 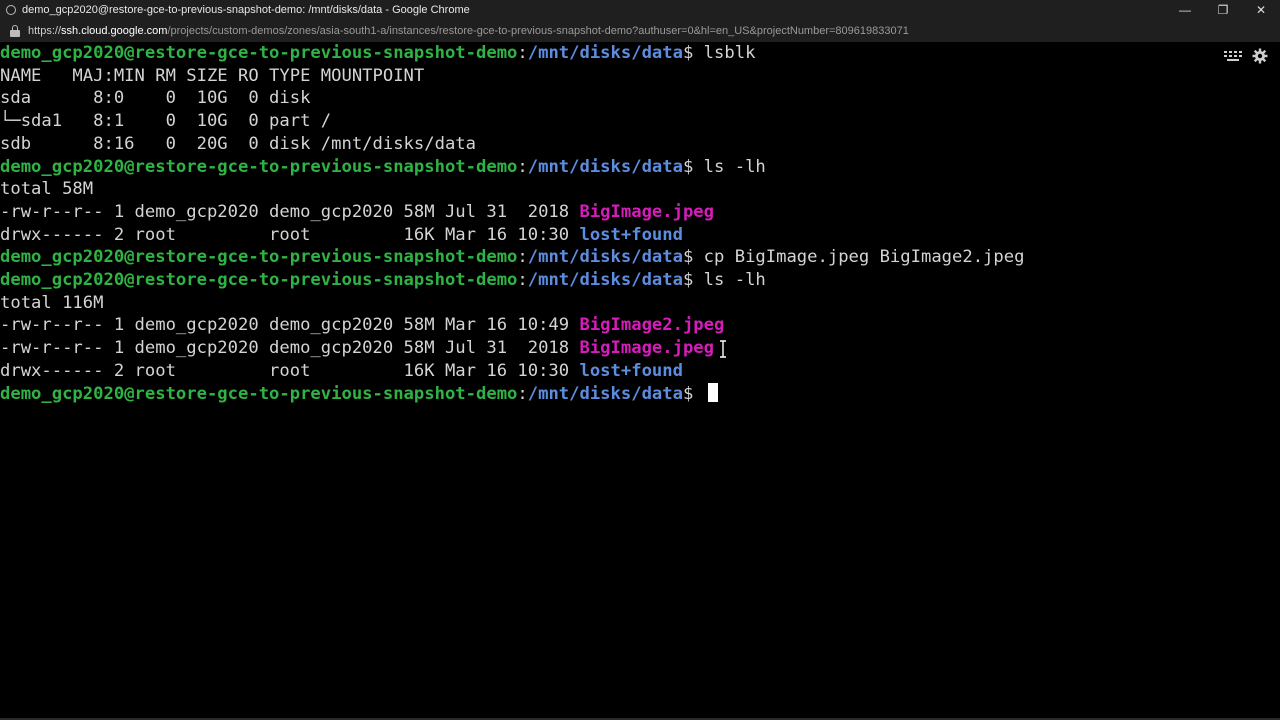 I want to click on url-scheme: https://, so click(x=45, y=31).